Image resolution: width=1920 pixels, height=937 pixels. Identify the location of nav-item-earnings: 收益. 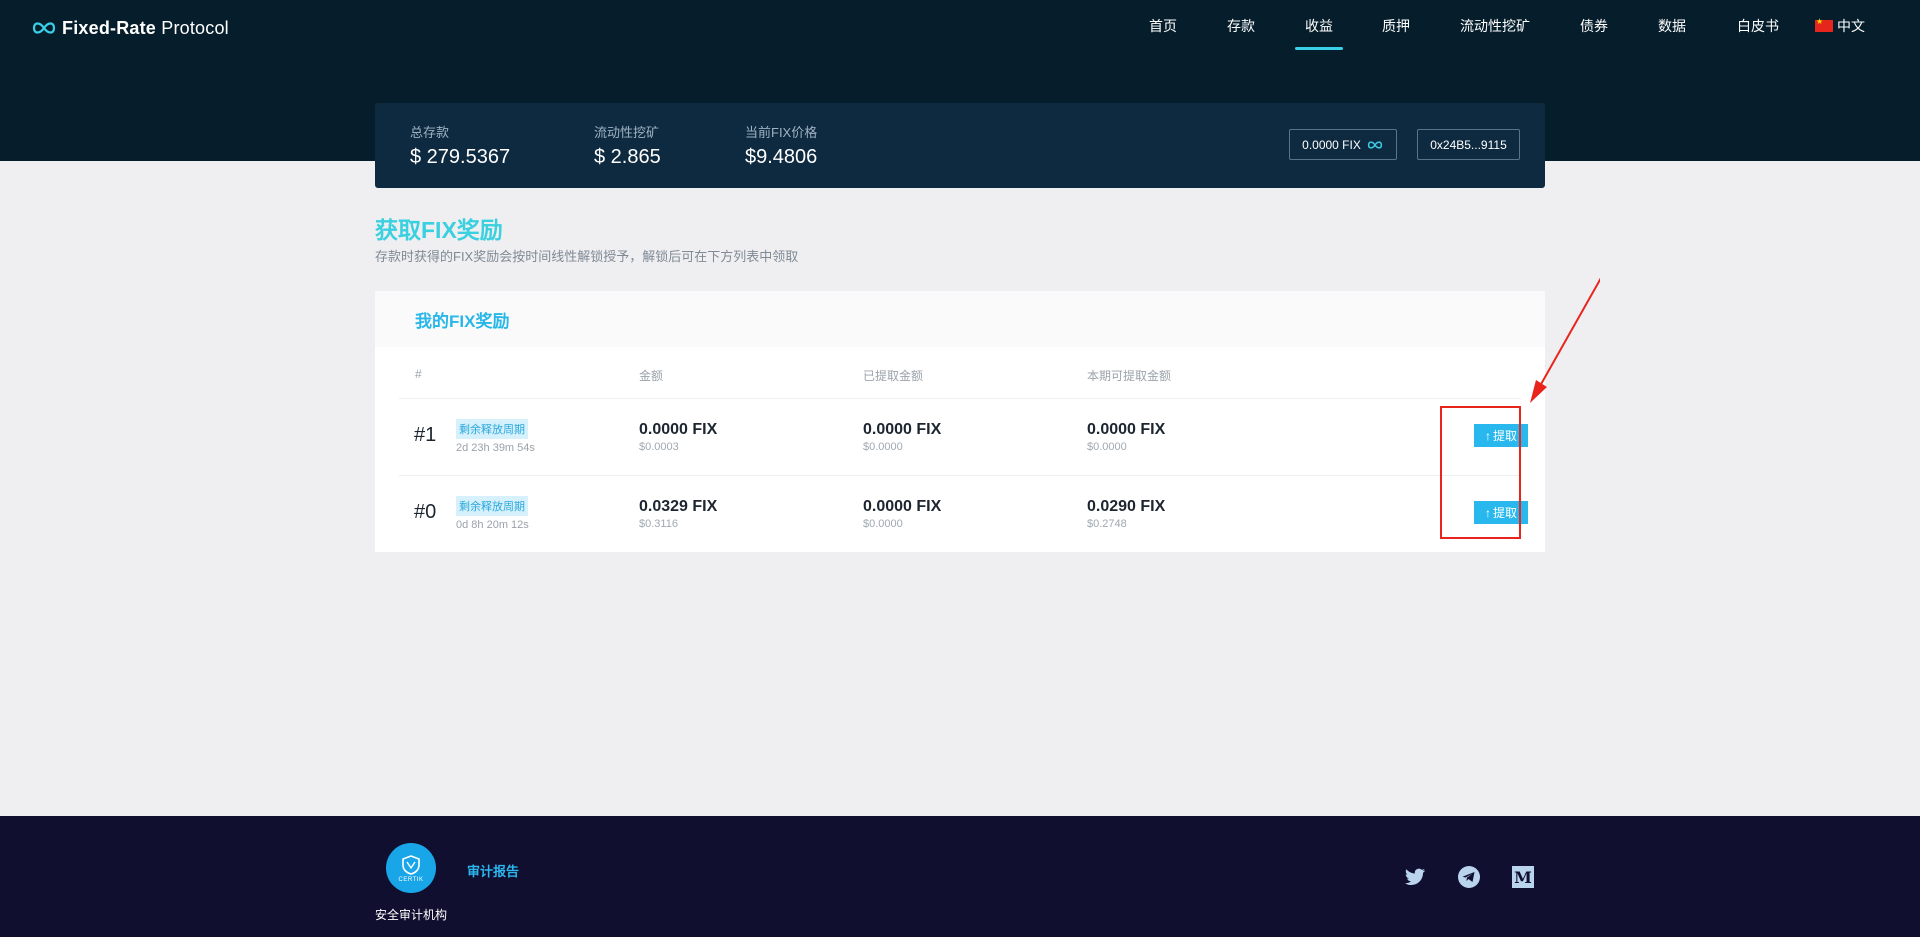
(1319, 33).